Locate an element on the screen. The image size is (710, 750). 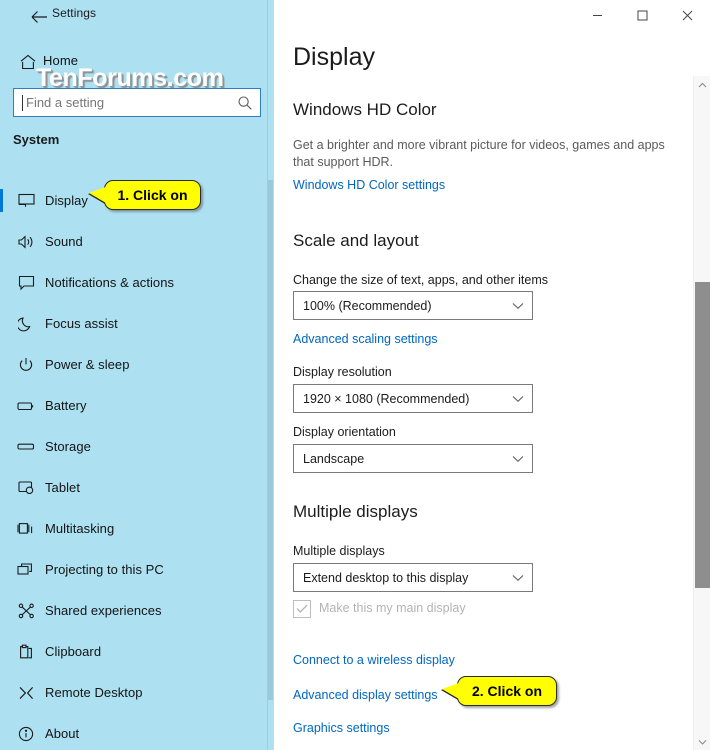
scroll-up-arrow-icon is located at coordinates (702, 84).